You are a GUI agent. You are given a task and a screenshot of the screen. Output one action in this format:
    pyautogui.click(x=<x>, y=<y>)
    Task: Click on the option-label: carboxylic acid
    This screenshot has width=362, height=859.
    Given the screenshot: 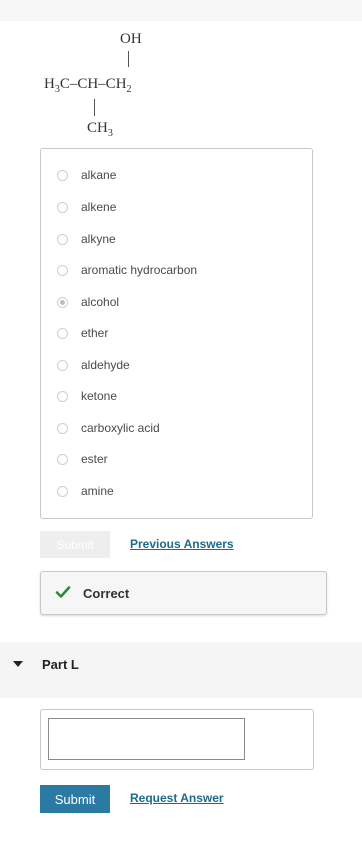 What is the action you would take?
    pyautogui.click(x=120, y=428)
    